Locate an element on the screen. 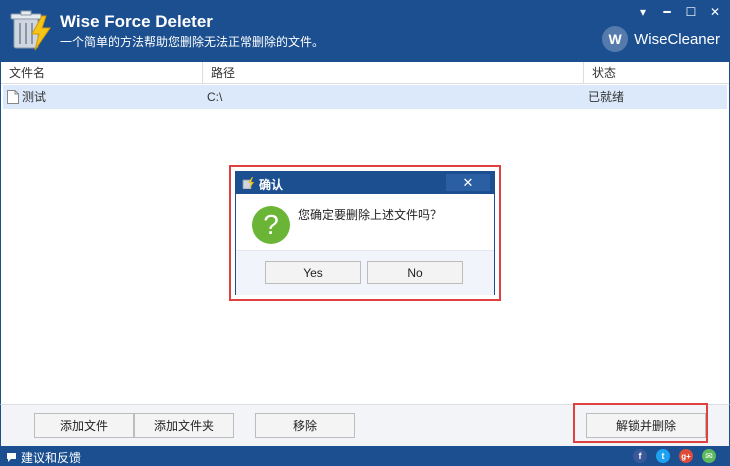 This screenshot has height=466, width=730. wisecleaner-brand: W WiseCleaner is located at coordinates (661, 39).